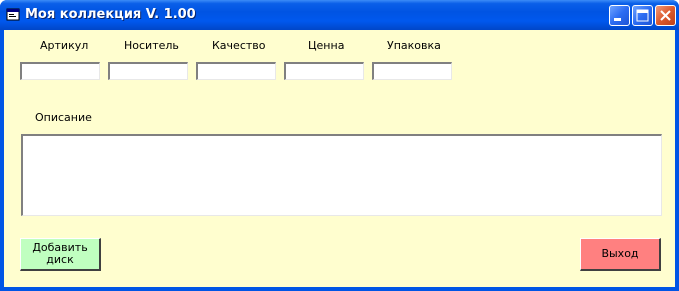 Image resolution: width=679 pixels, height=291 pixels. What do you see at coordinates (60, 71) in the screenshot?
I see `article-input` at bounding box center [60, 71].